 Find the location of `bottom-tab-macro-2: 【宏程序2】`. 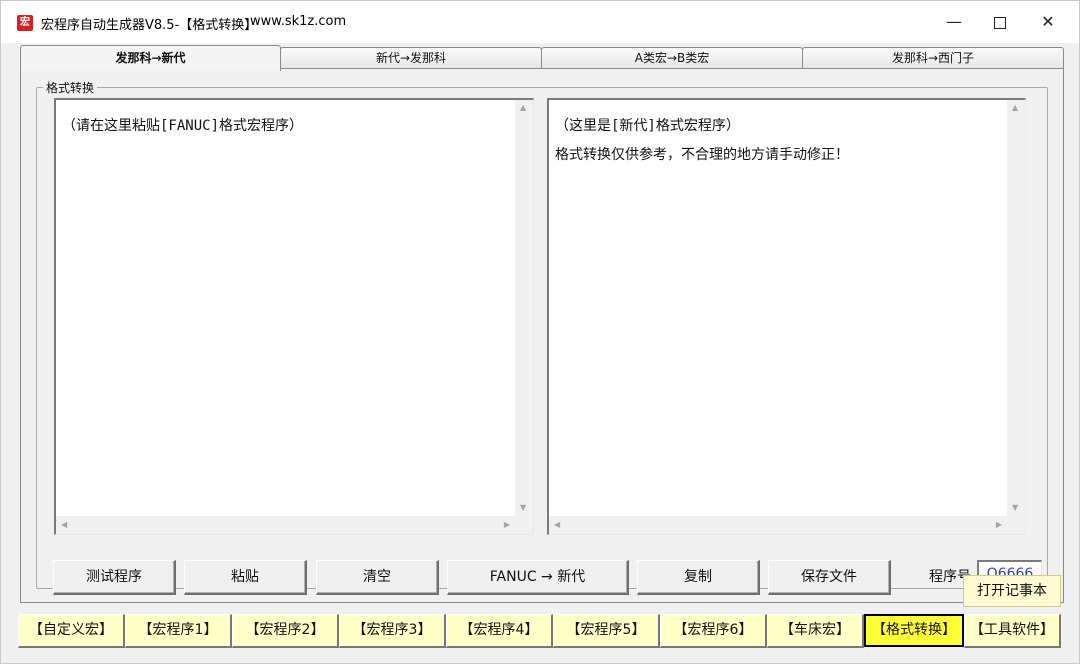

bottom-tab-macro-2: 【宏程序2】 is located at coordinates (285, 631).